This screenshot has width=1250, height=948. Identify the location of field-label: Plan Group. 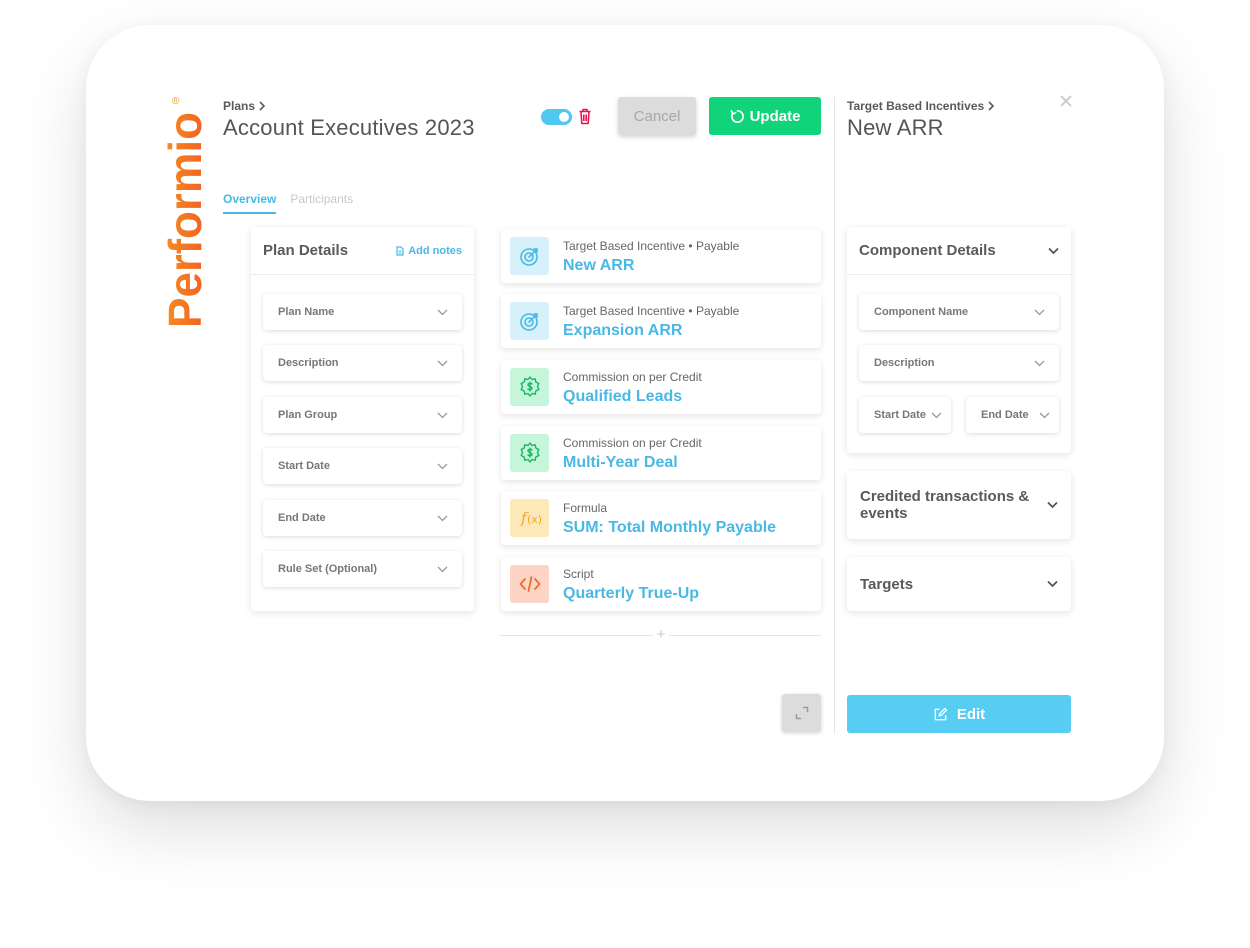
(308, 415).